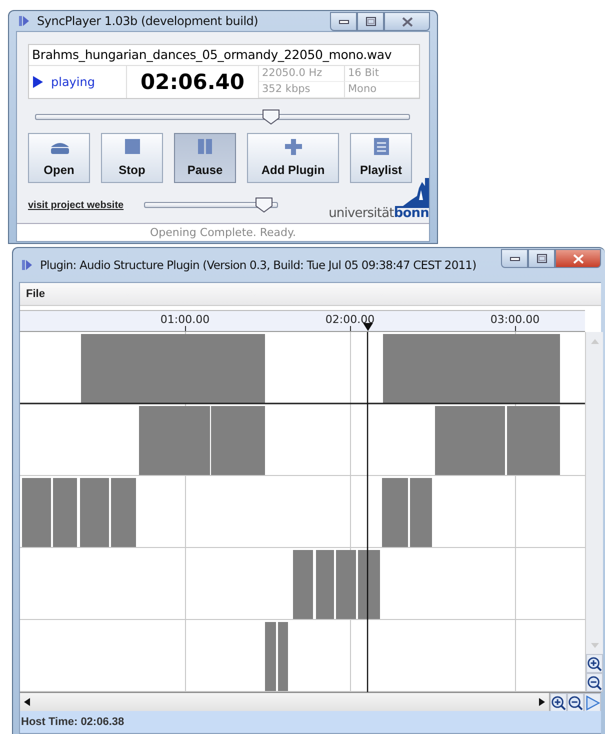  I want to click on tick-label: 02:00.00, so click(350, 319).